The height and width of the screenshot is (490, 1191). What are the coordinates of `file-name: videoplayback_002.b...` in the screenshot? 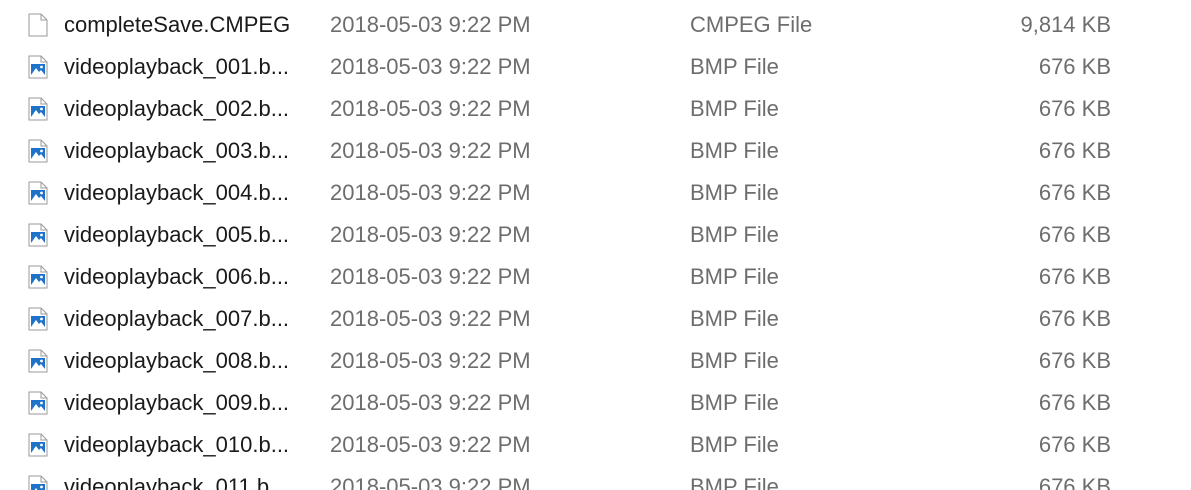 It's located at (177, 108).